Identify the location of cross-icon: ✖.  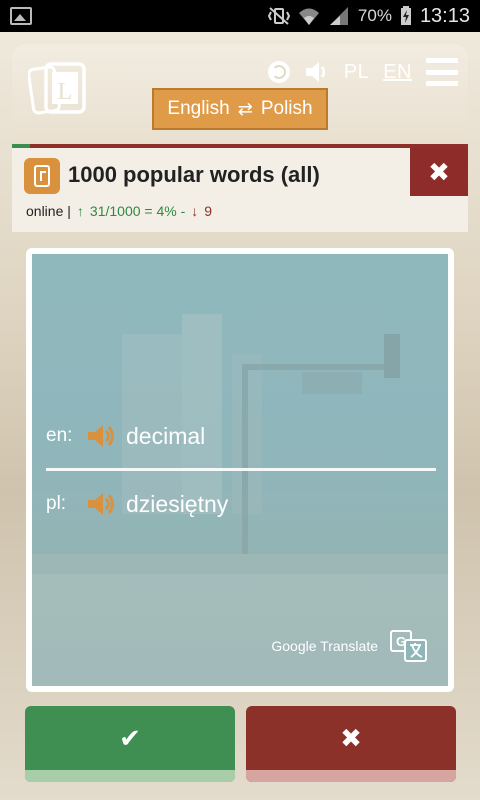
(351, 737).